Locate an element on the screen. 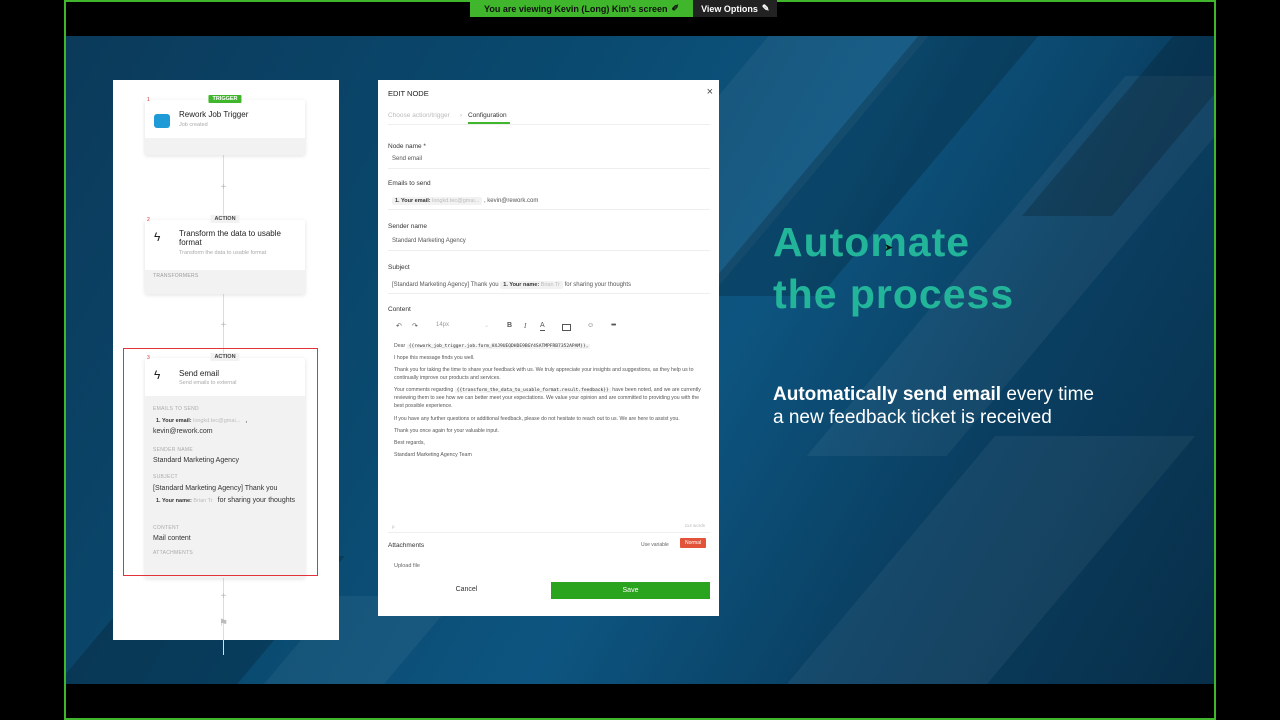  heading-line: Automate is located at coordinates (872, 242).